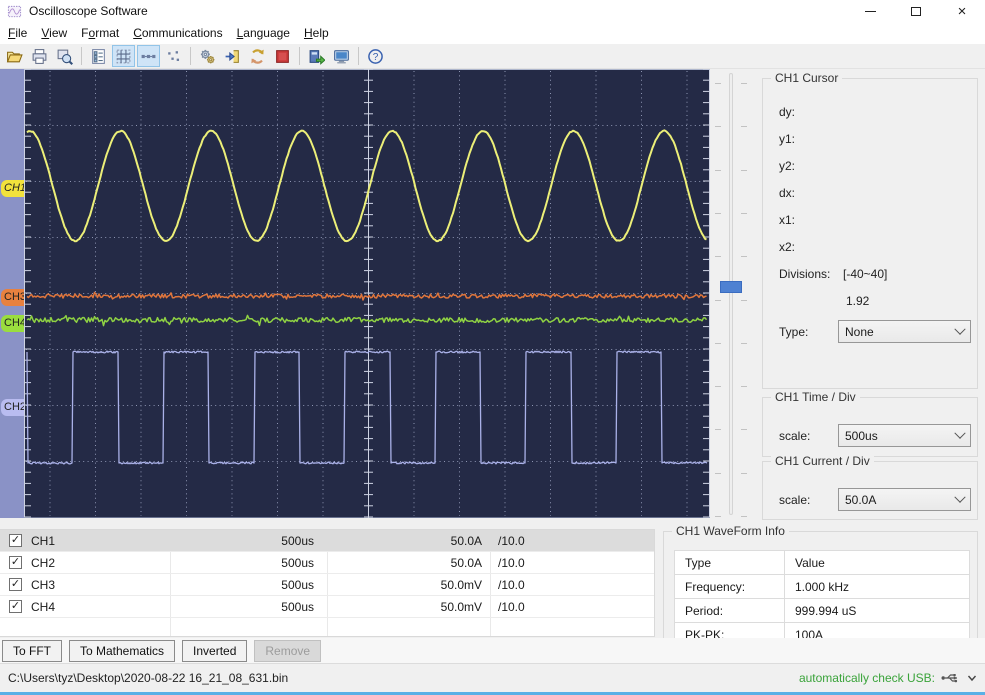  I want to click on channel-name: CH1, so click(43, 540).